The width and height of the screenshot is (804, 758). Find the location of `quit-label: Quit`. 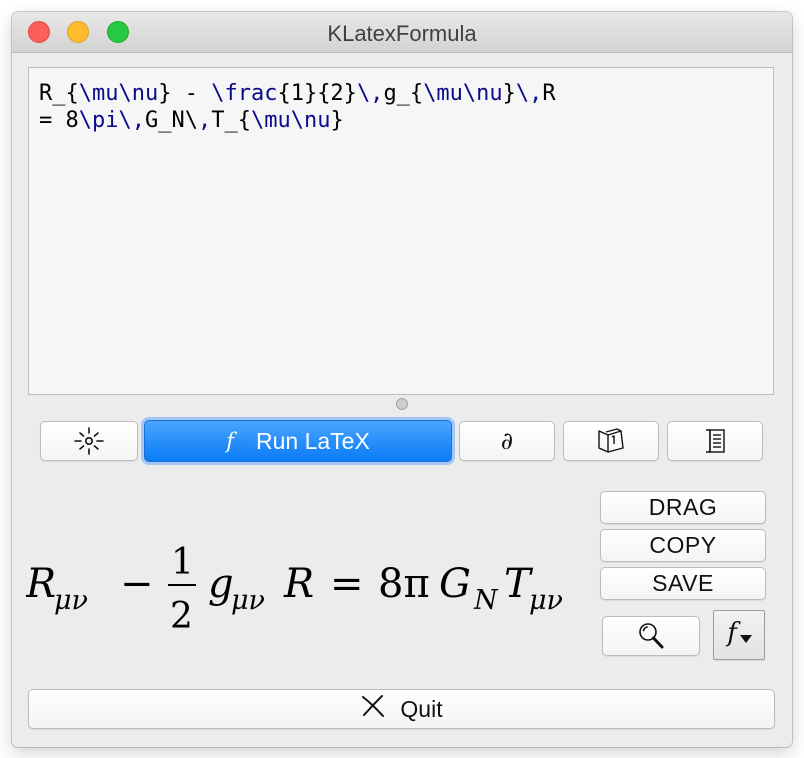

quit-label: Quit is located at coordinates (421, 708).